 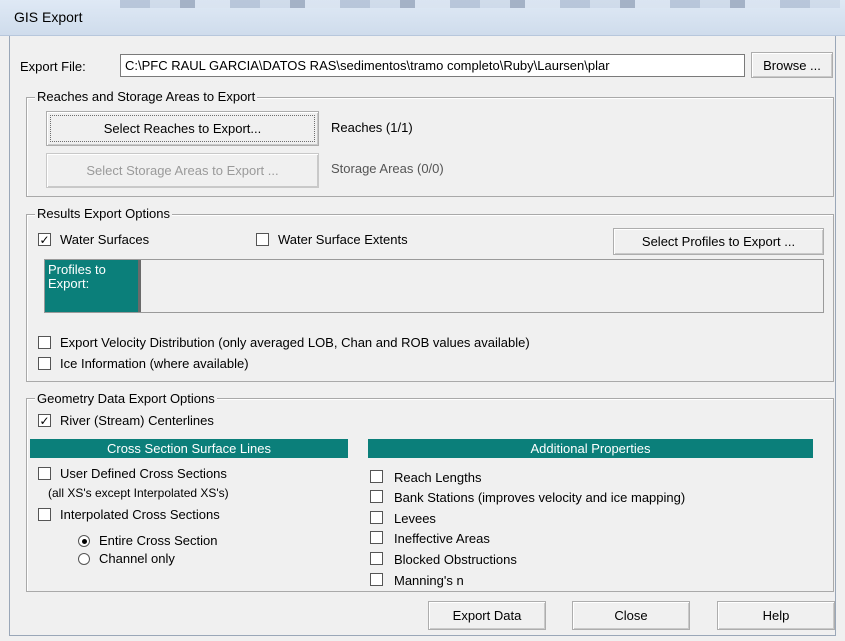 What do you see at coordinates (138, 493) in the screenshot?
I see `user-defined-xs-sublabel: (all XS's except Interpolated XS's)` at bounding box center [138, 493].